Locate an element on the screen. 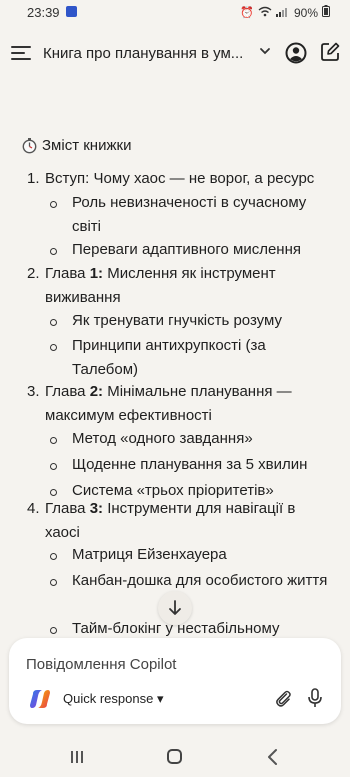  message-input: Повідомлення Copilot is located at coordinates (101, 664).